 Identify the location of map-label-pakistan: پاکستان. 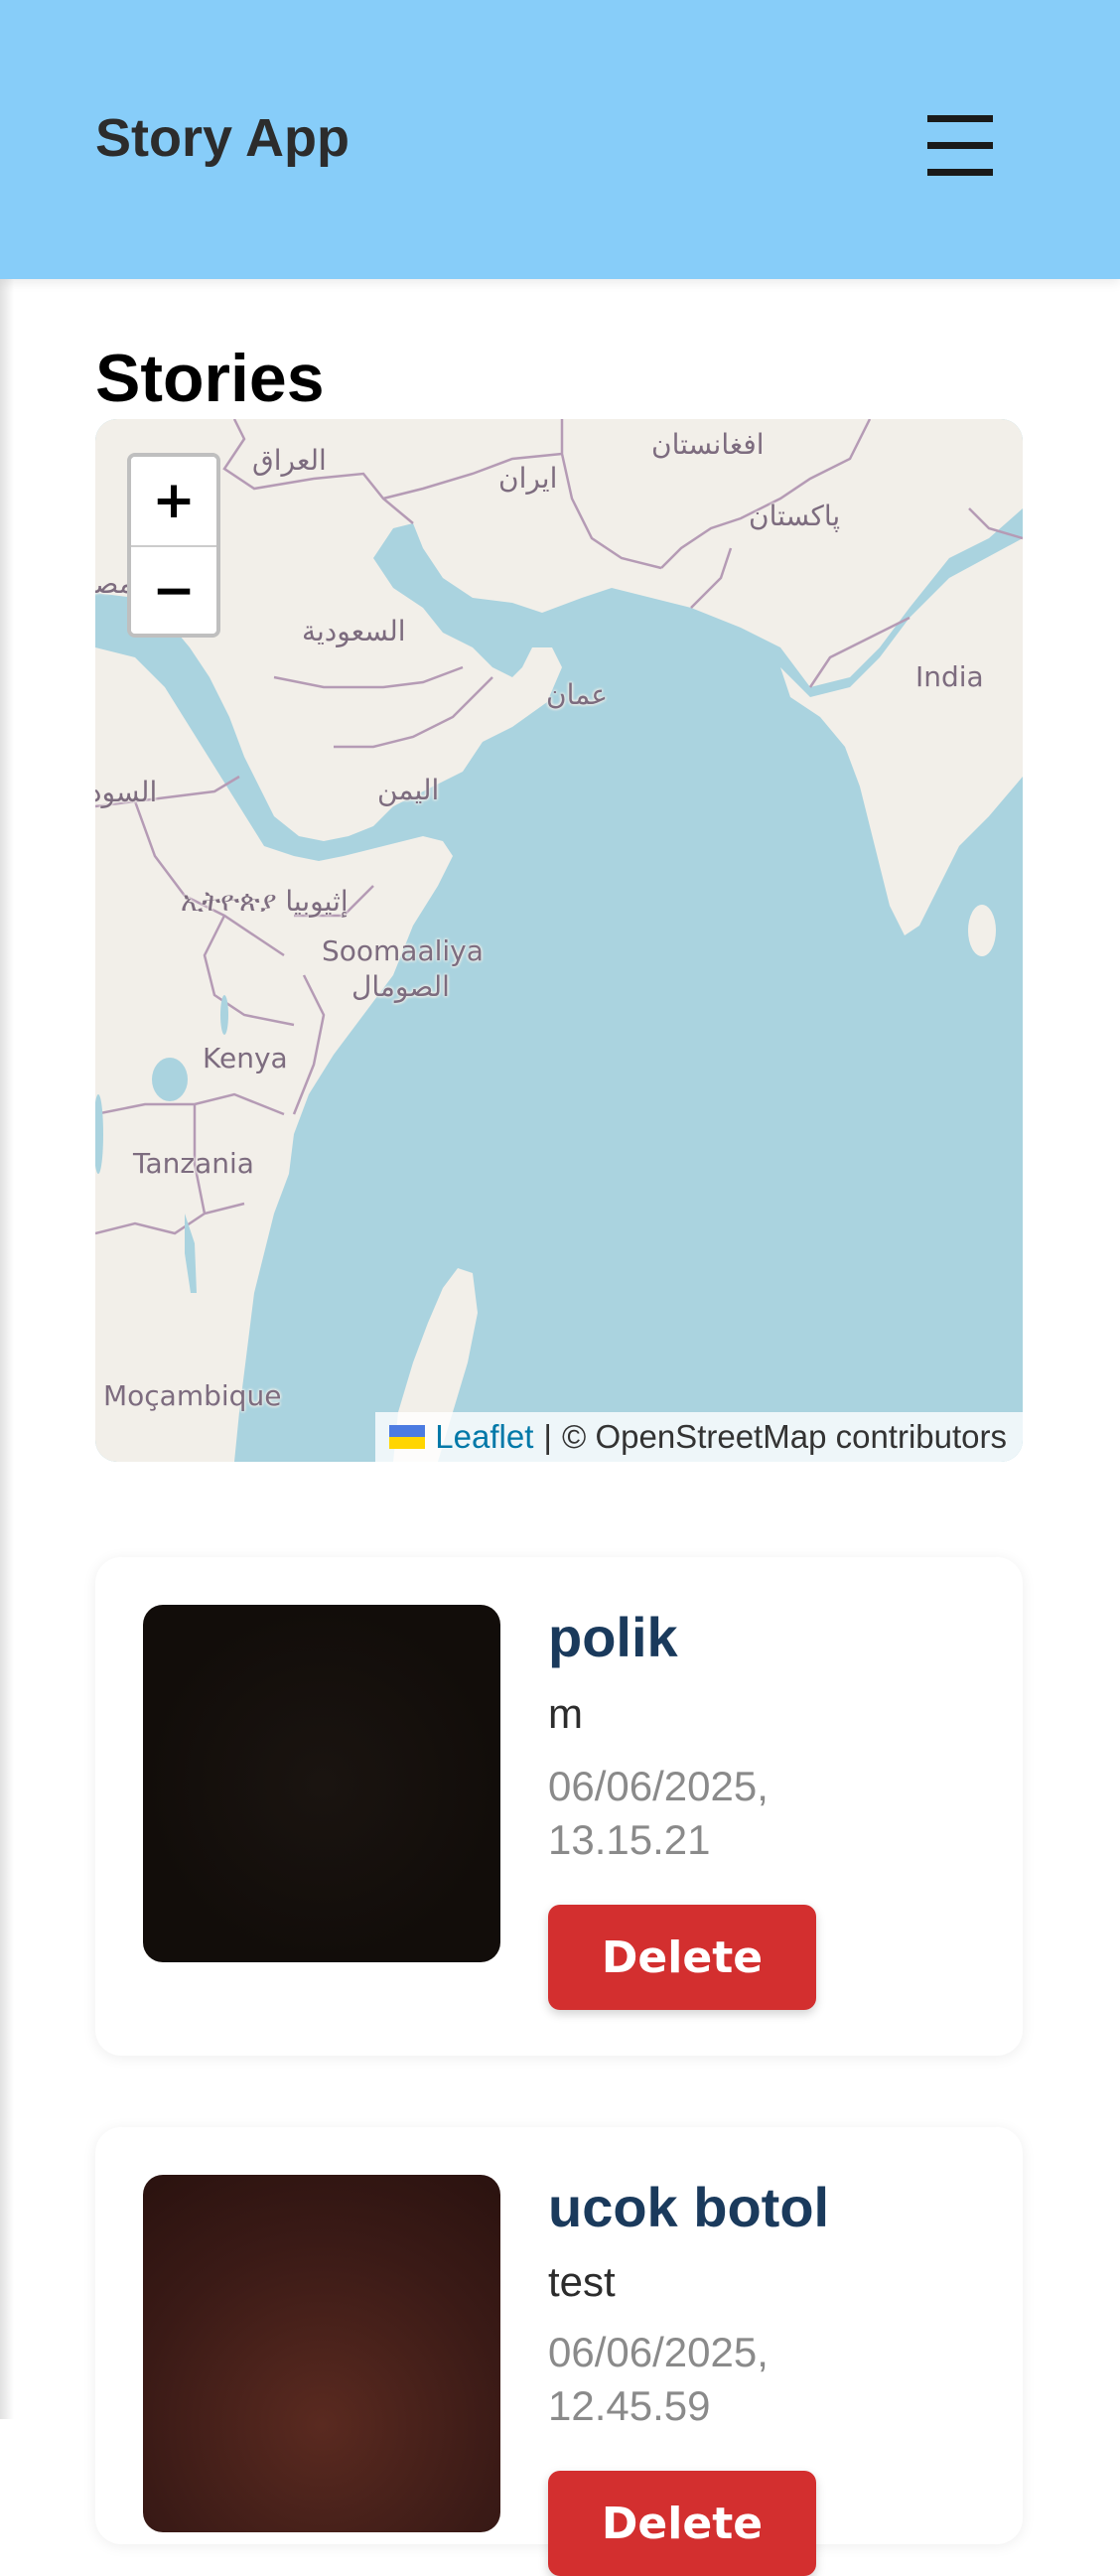
(795, 516).